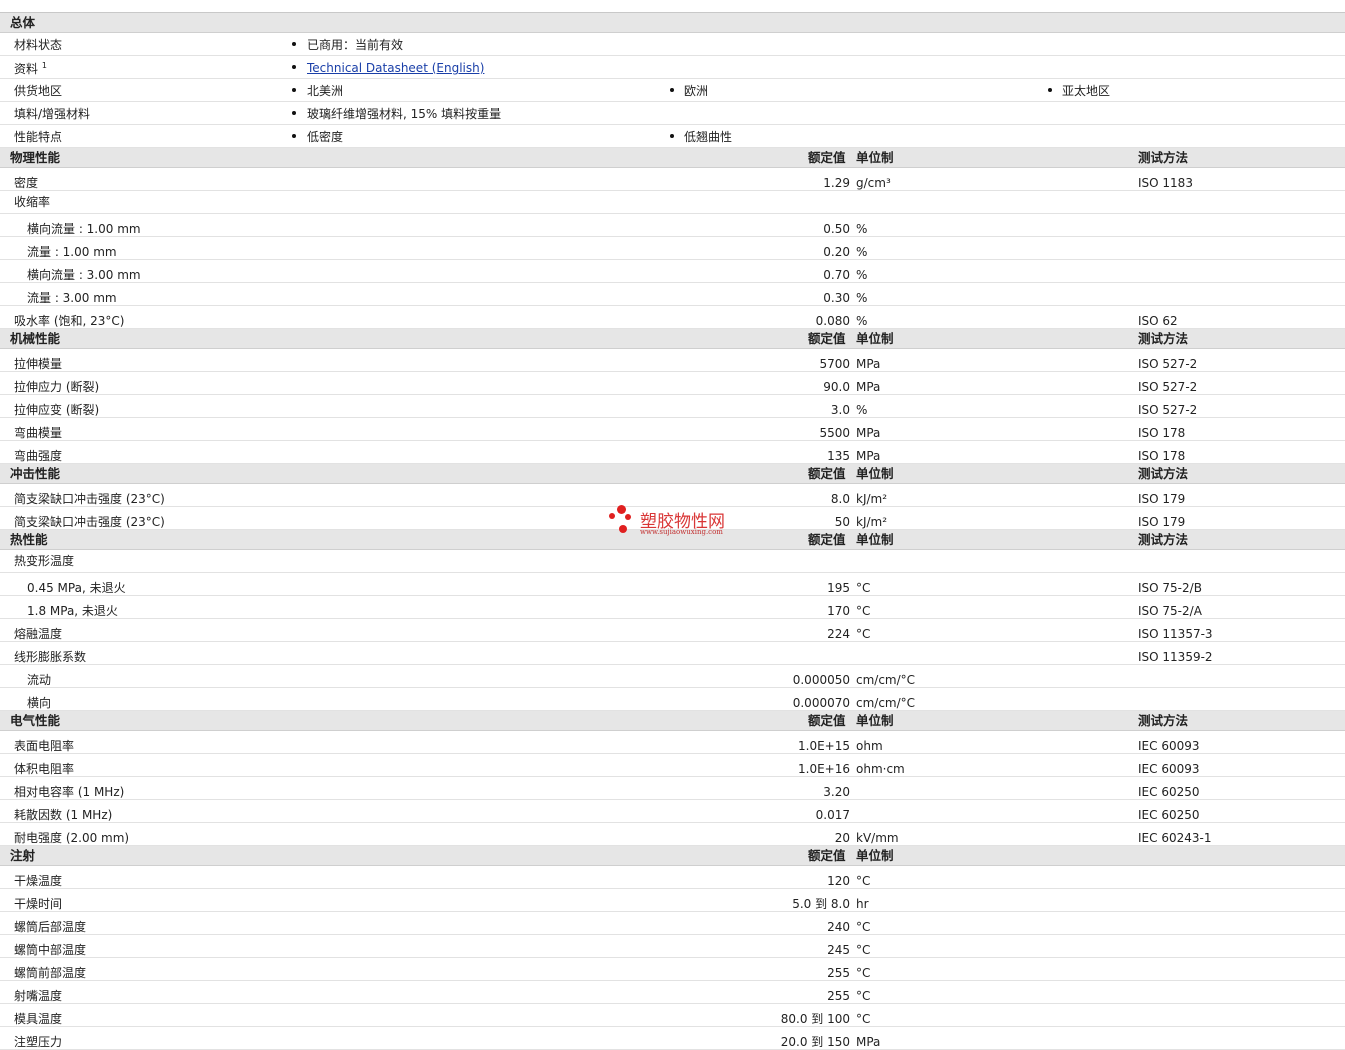  What do you see at coordinates (76, 588) in the screenshot?
I see `property-label: 0.45 MPa, 未退火` at bounding box center [76, 588].